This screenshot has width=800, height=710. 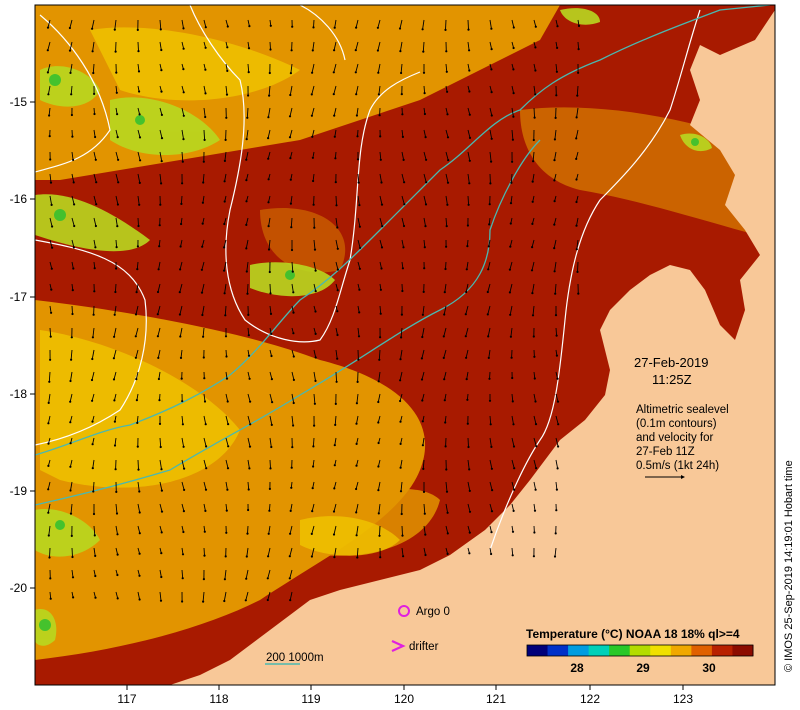 I want to click on annotation-line: and velocity for, so click(x=675, y=438).